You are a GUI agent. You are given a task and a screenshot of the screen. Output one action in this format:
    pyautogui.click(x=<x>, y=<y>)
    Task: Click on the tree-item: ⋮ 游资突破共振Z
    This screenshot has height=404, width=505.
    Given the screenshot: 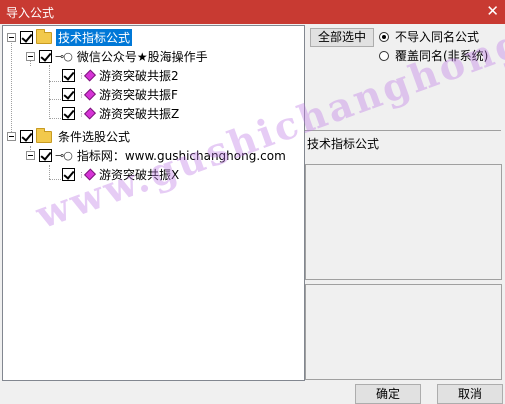 What is the action you would take?
    pyautogui.click(x=121, y=113)
    